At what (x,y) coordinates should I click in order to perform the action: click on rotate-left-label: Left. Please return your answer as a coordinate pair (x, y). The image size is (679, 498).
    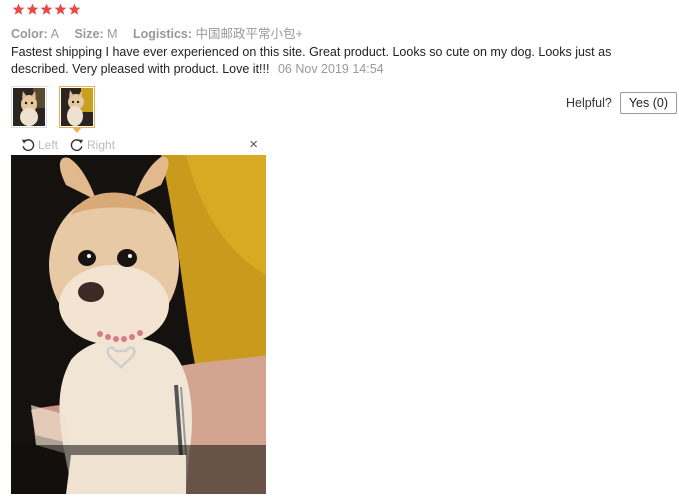
    Looking at the image, I should click on (48, 145).